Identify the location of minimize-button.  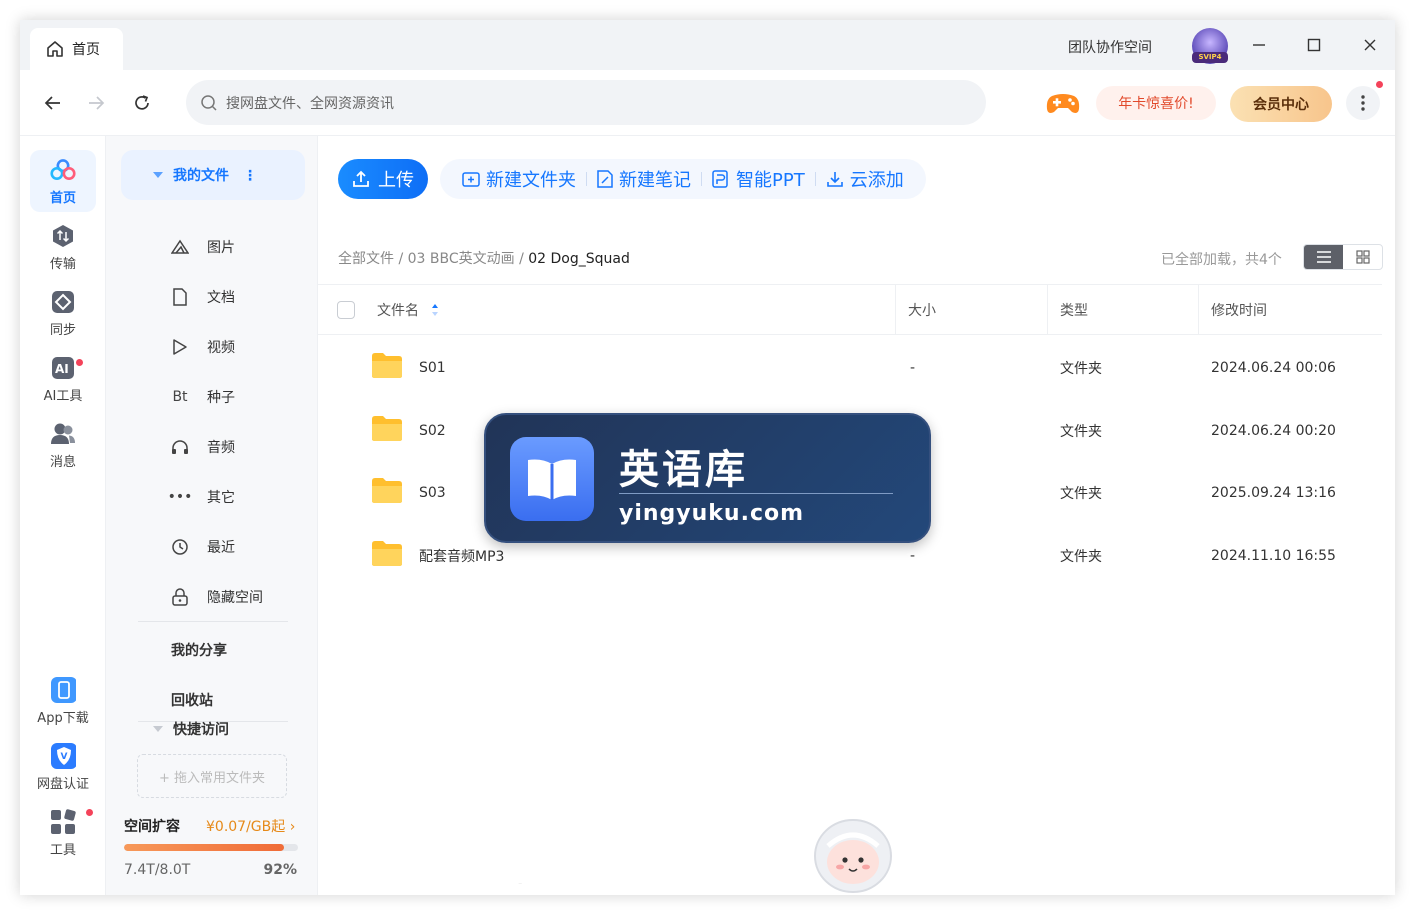
(1259, 45).